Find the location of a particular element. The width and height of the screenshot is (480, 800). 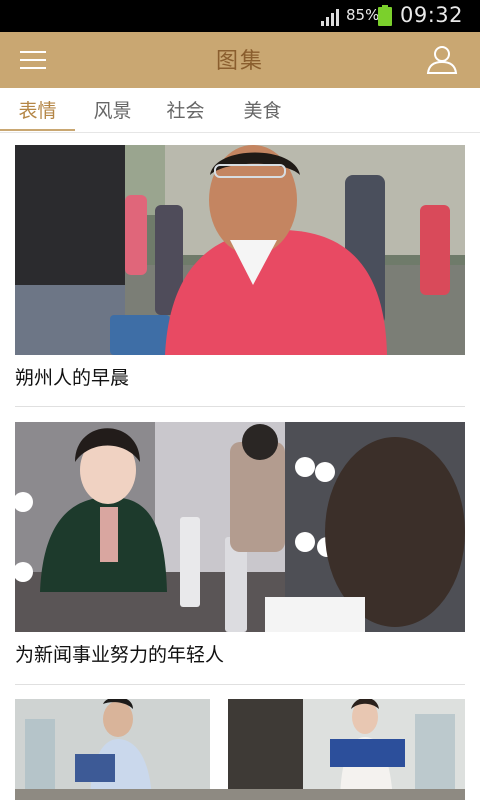

feed-caption: 为新闻事业努力的年轻人 is located at coordinates (119, 653).